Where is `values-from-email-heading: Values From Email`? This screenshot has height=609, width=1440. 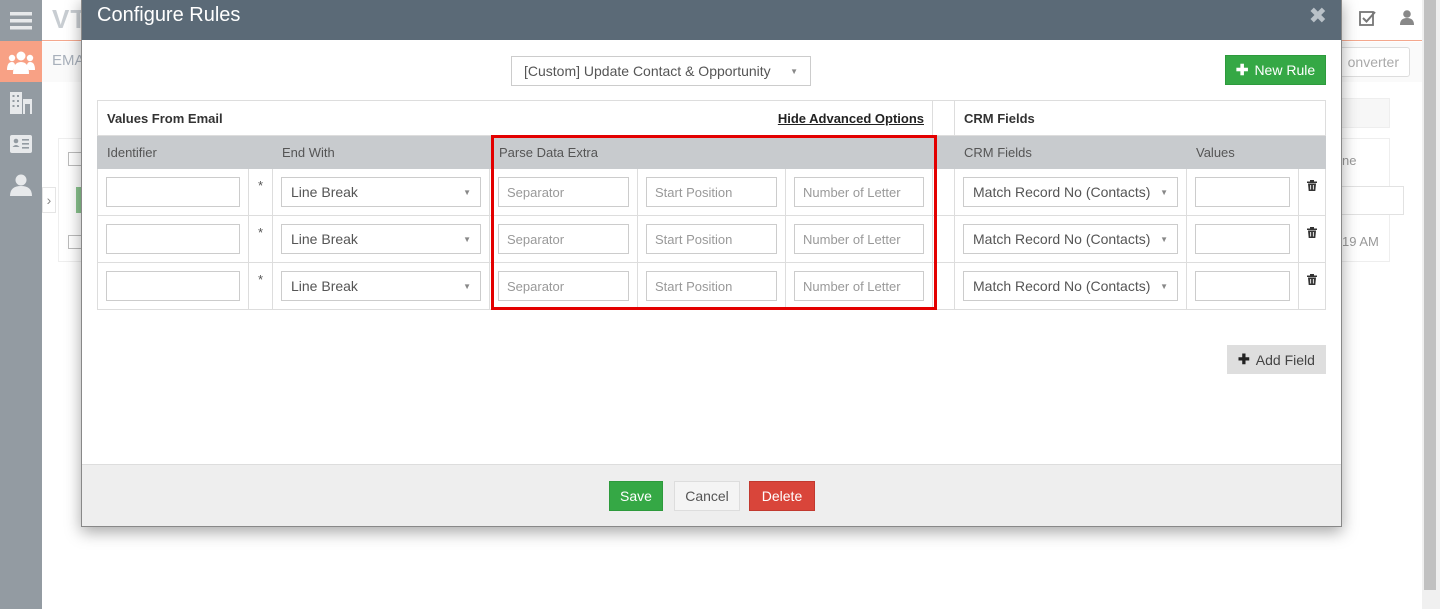 values-from-email-heading: Values From Email is located at coordinates (293, 118).